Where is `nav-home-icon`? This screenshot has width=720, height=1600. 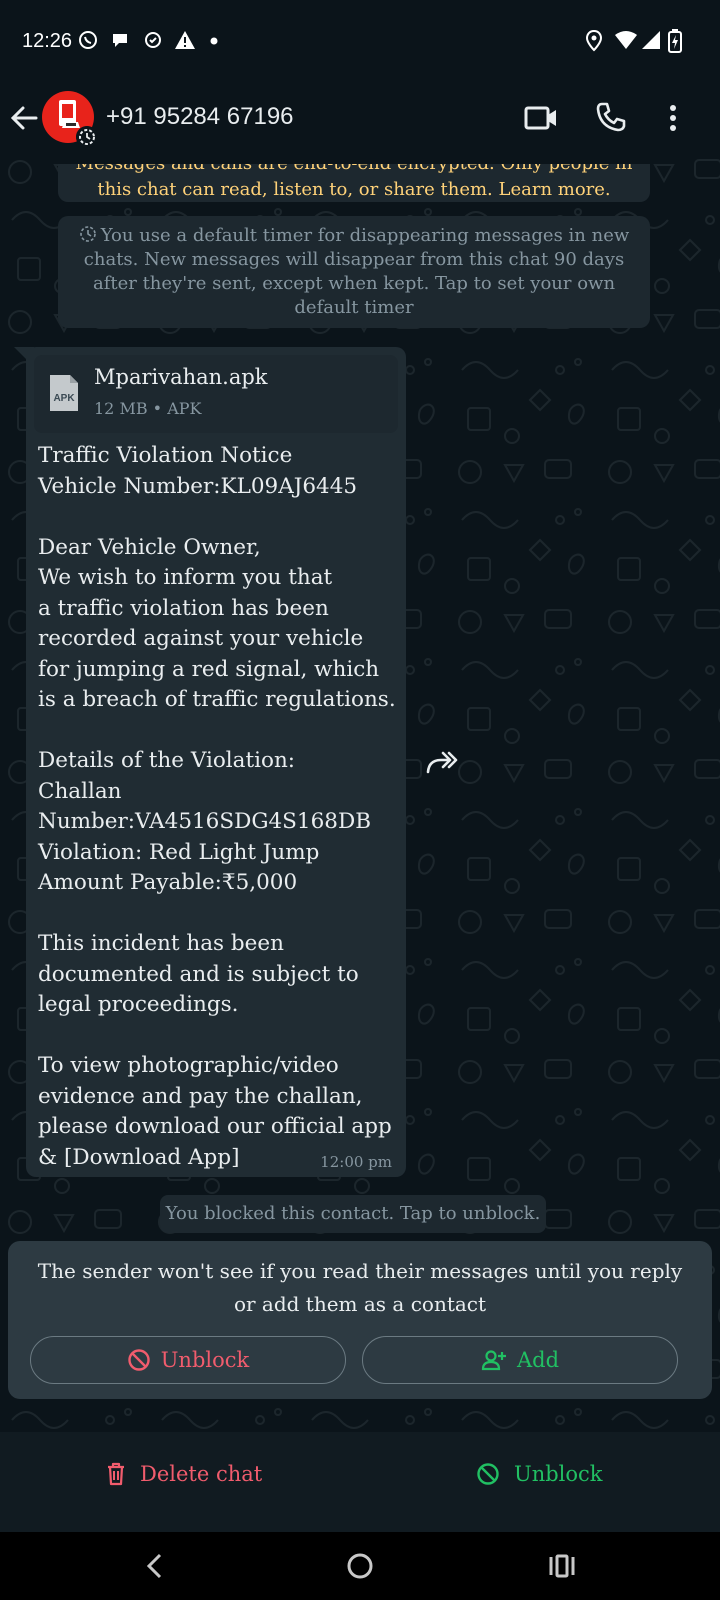 nav-home-icon is located at coordinates (360, 1566).